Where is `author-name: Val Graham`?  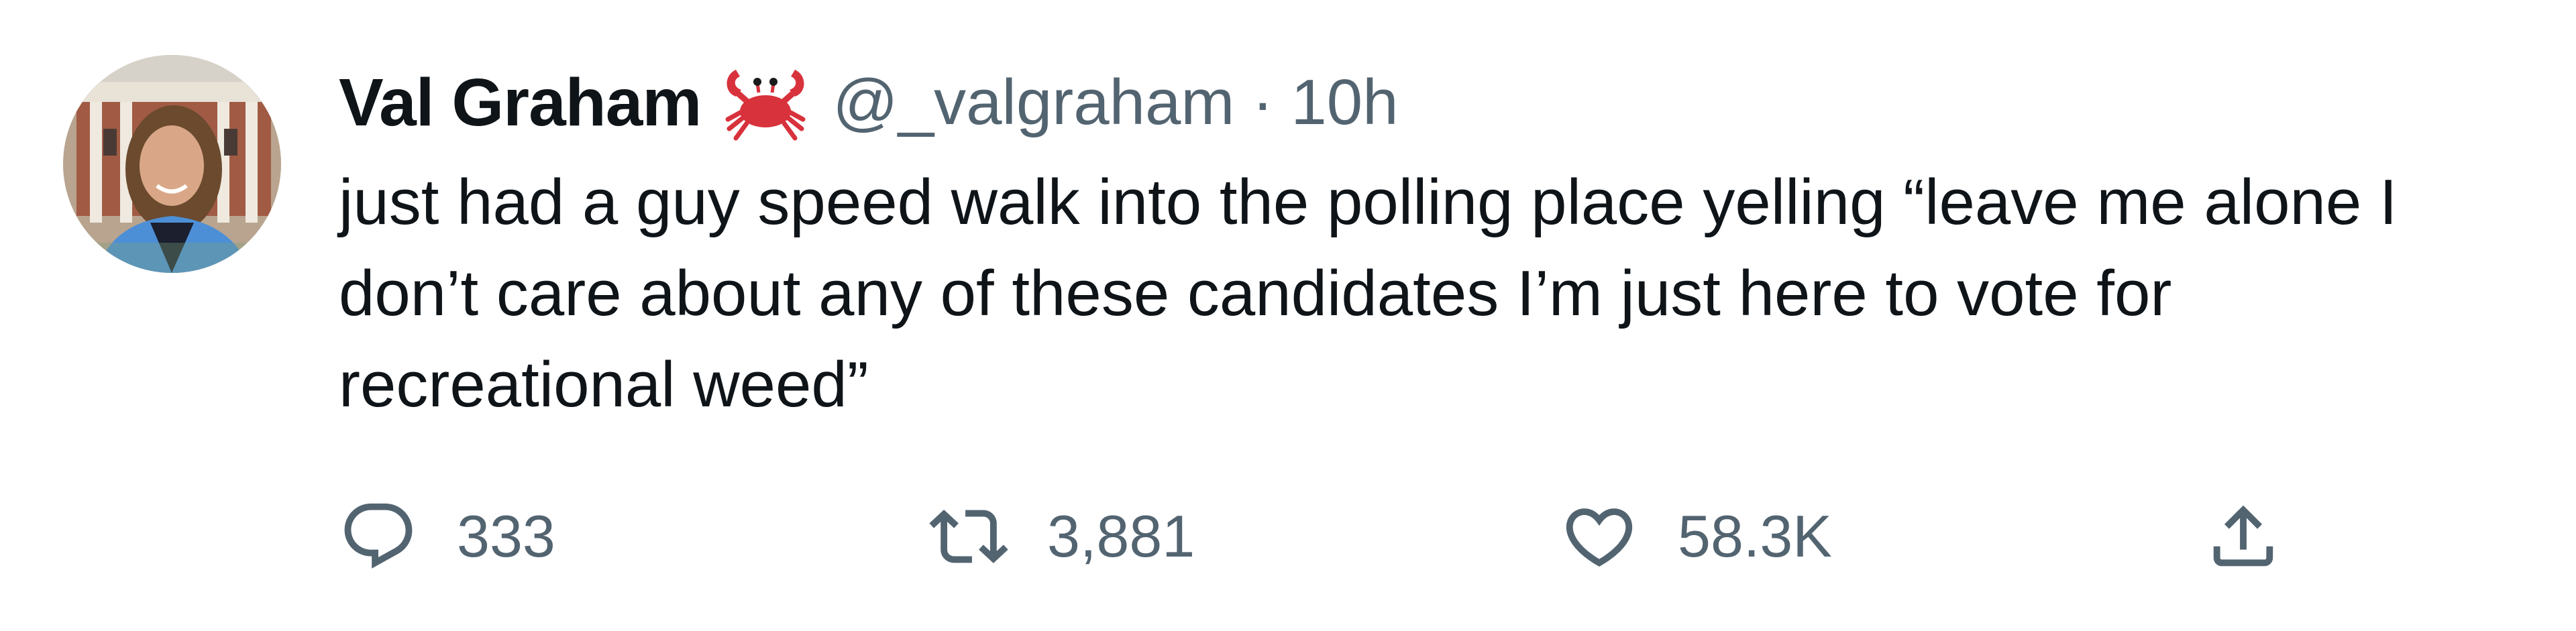
author-name: Val Graham is located at coordinates (520, 102).